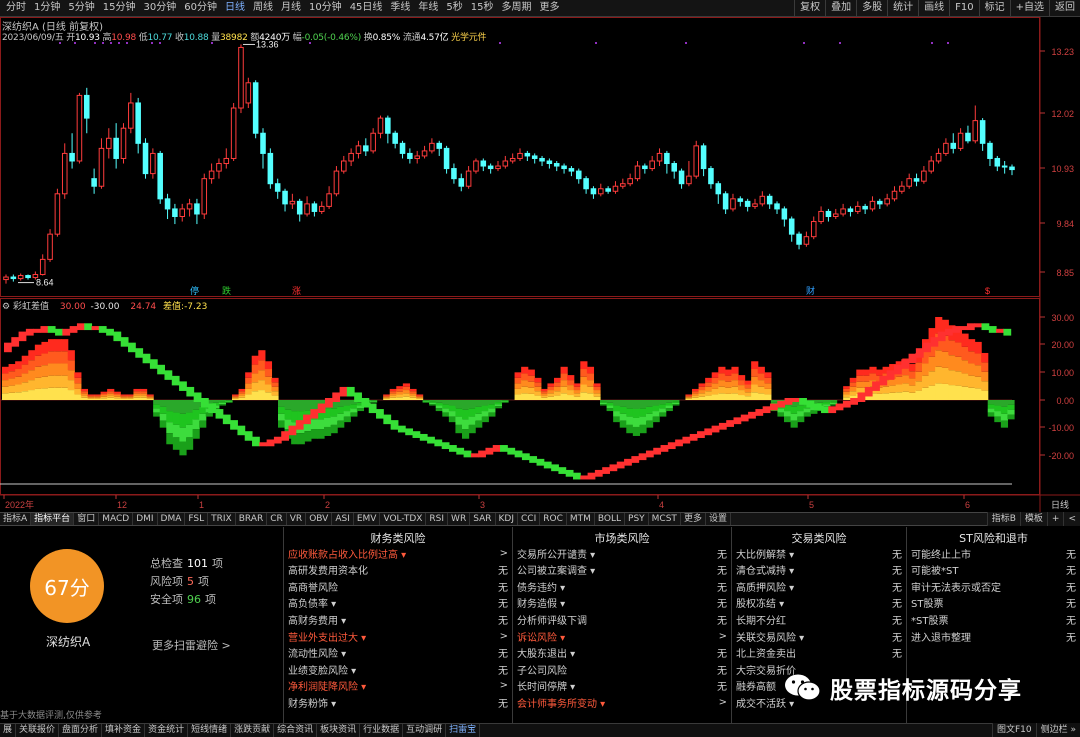 Image resolution: width=1080 pixels, height=737 pixels. I want to click on risk-item: 会计师事务所变动 ▾ >, so click(622, 702).